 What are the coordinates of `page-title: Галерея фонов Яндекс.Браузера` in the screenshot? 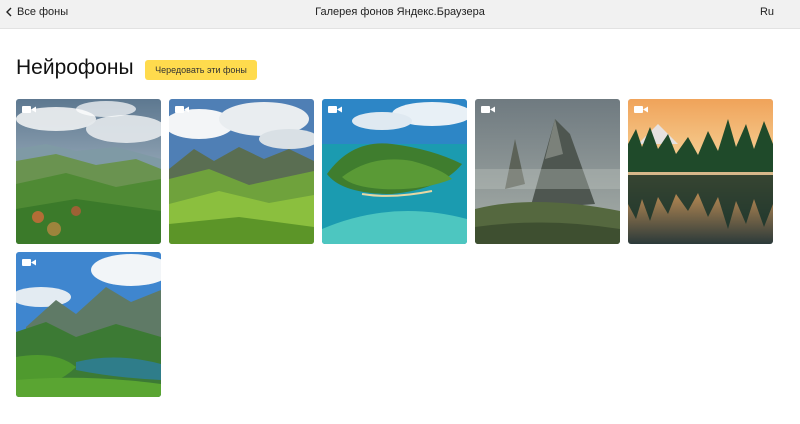 It's located at (400, 12).